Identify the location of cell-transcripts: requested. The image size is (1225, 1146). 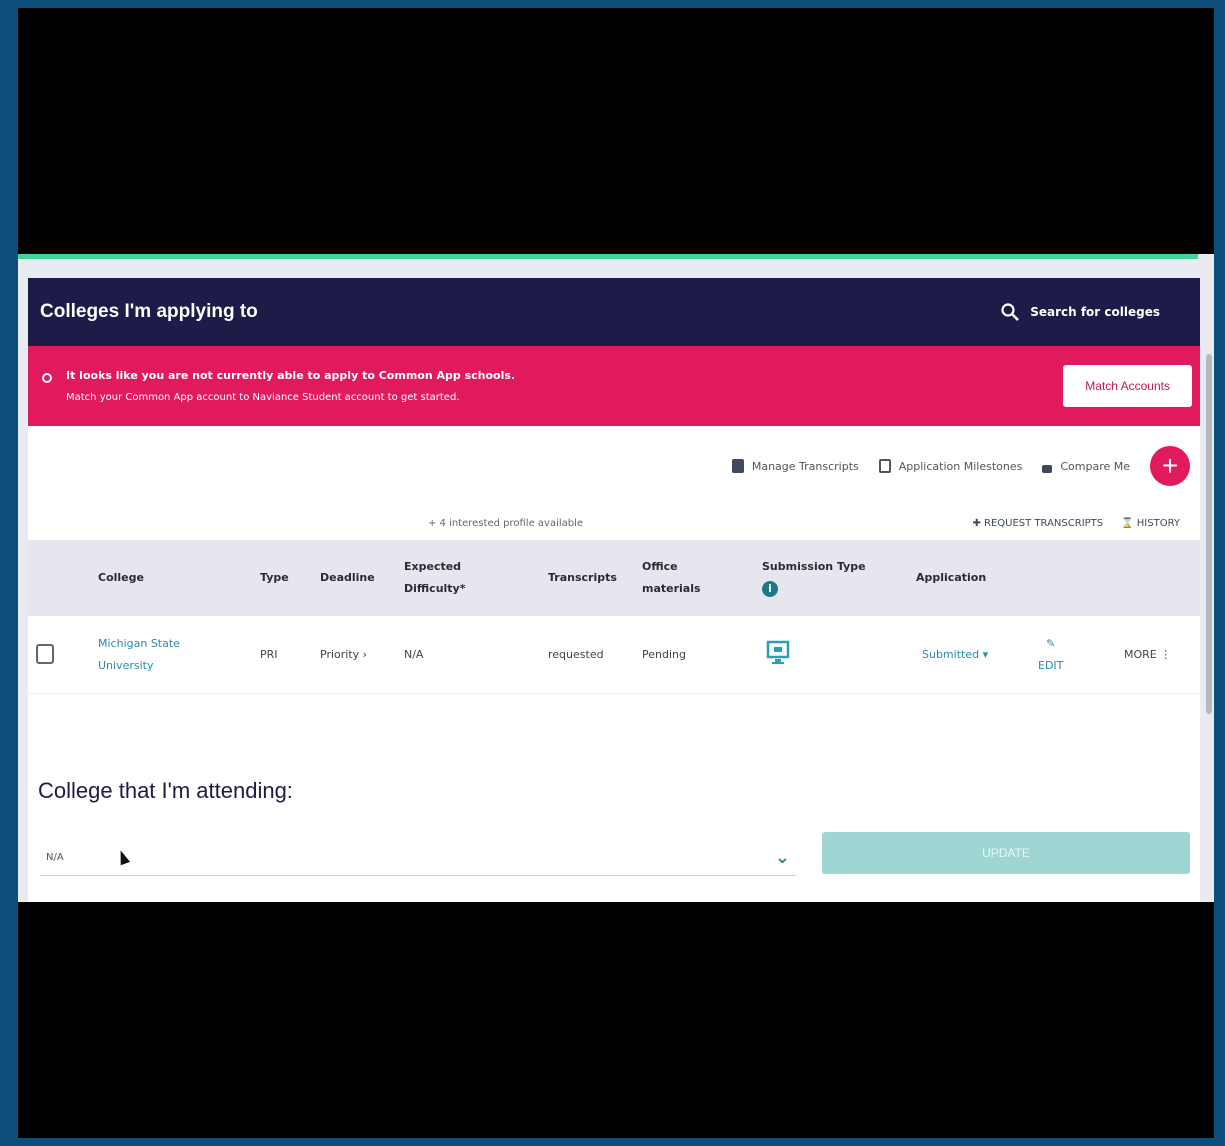
(576, 654).